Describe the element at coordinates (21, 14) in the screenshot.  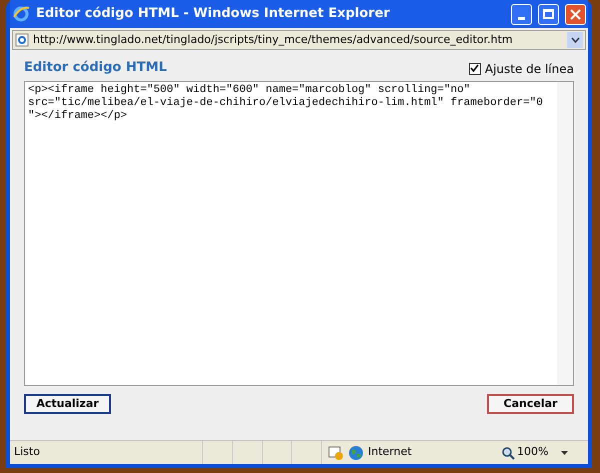
I see `browser-logo-icon` at that location.